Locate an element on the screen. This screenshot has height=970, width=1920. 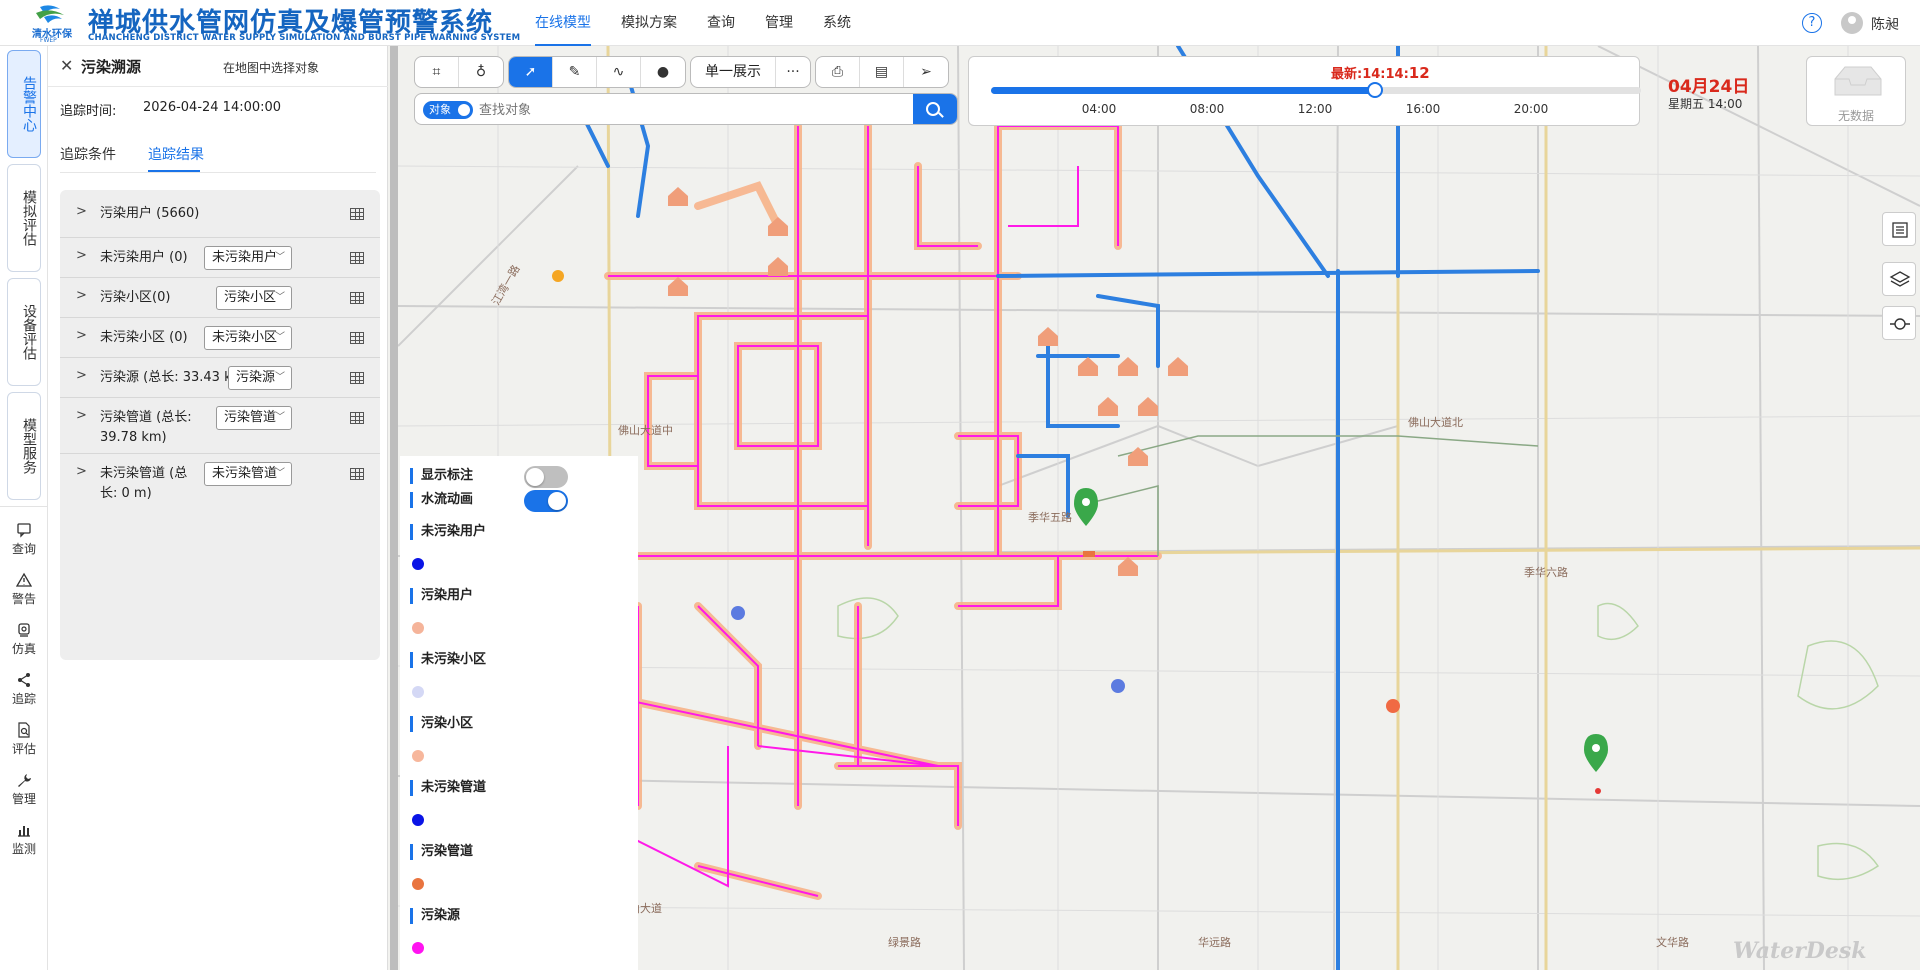
simulate-icon is located at coordinates (24, 630).